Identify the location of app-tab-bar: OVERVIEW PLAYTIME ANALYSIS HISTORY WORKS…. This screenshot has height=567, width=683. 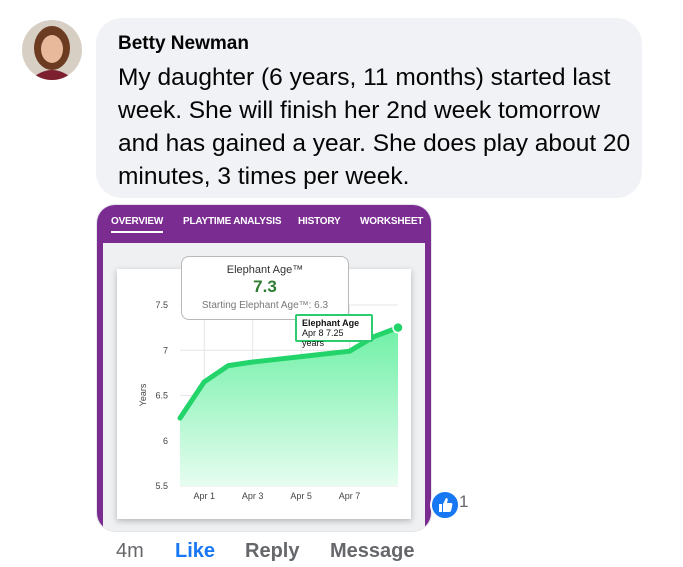
(264, 224).